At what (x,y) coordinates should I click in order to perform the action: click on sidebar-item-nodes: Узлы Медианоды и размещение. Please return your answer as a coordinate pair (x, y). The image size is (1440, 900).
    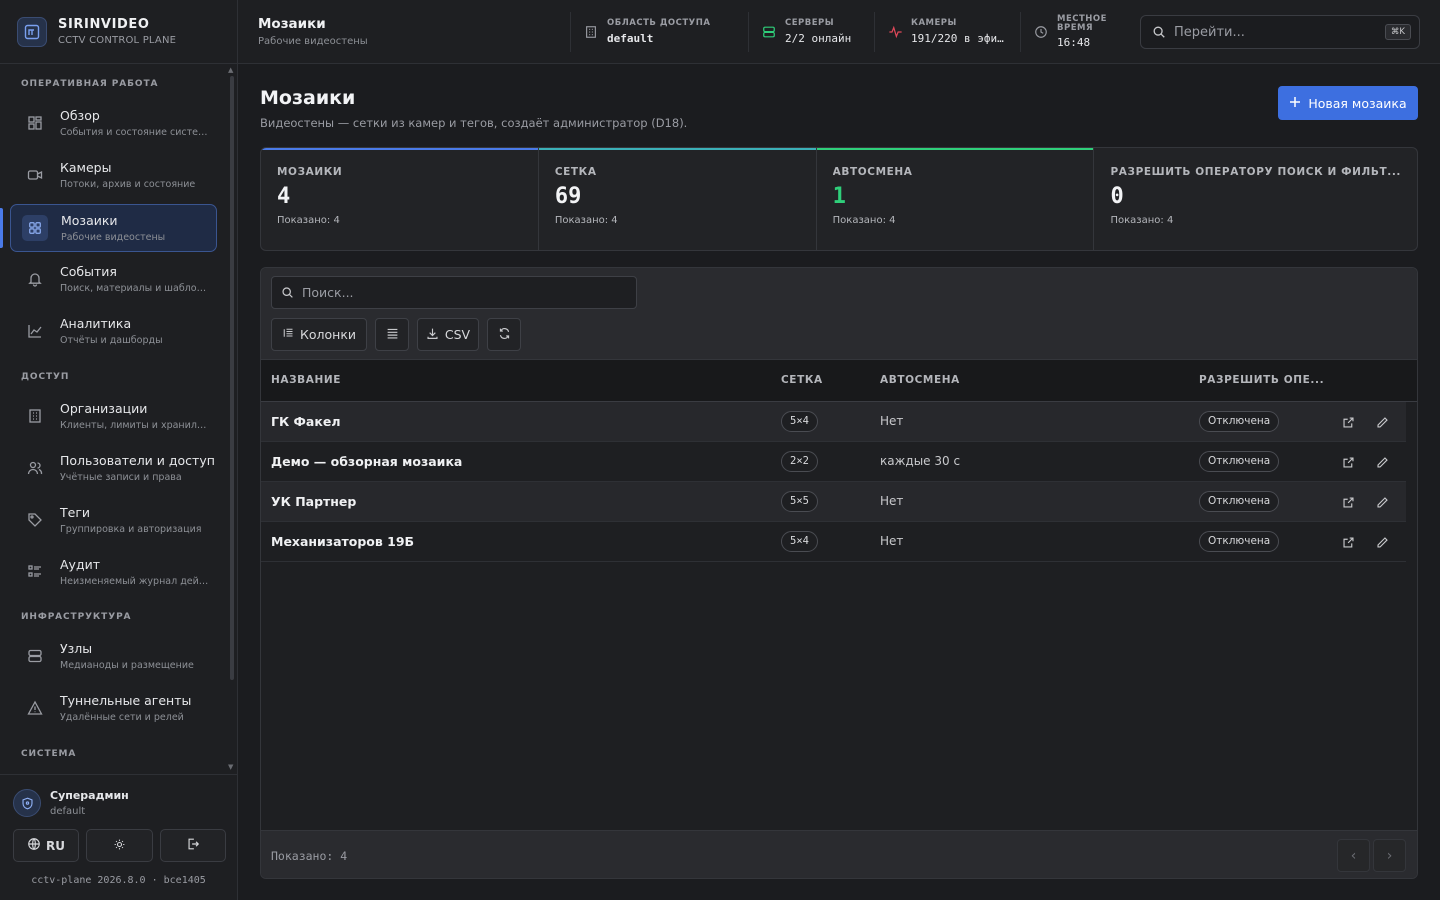
    Looking at the image, I should click on (113, 656).